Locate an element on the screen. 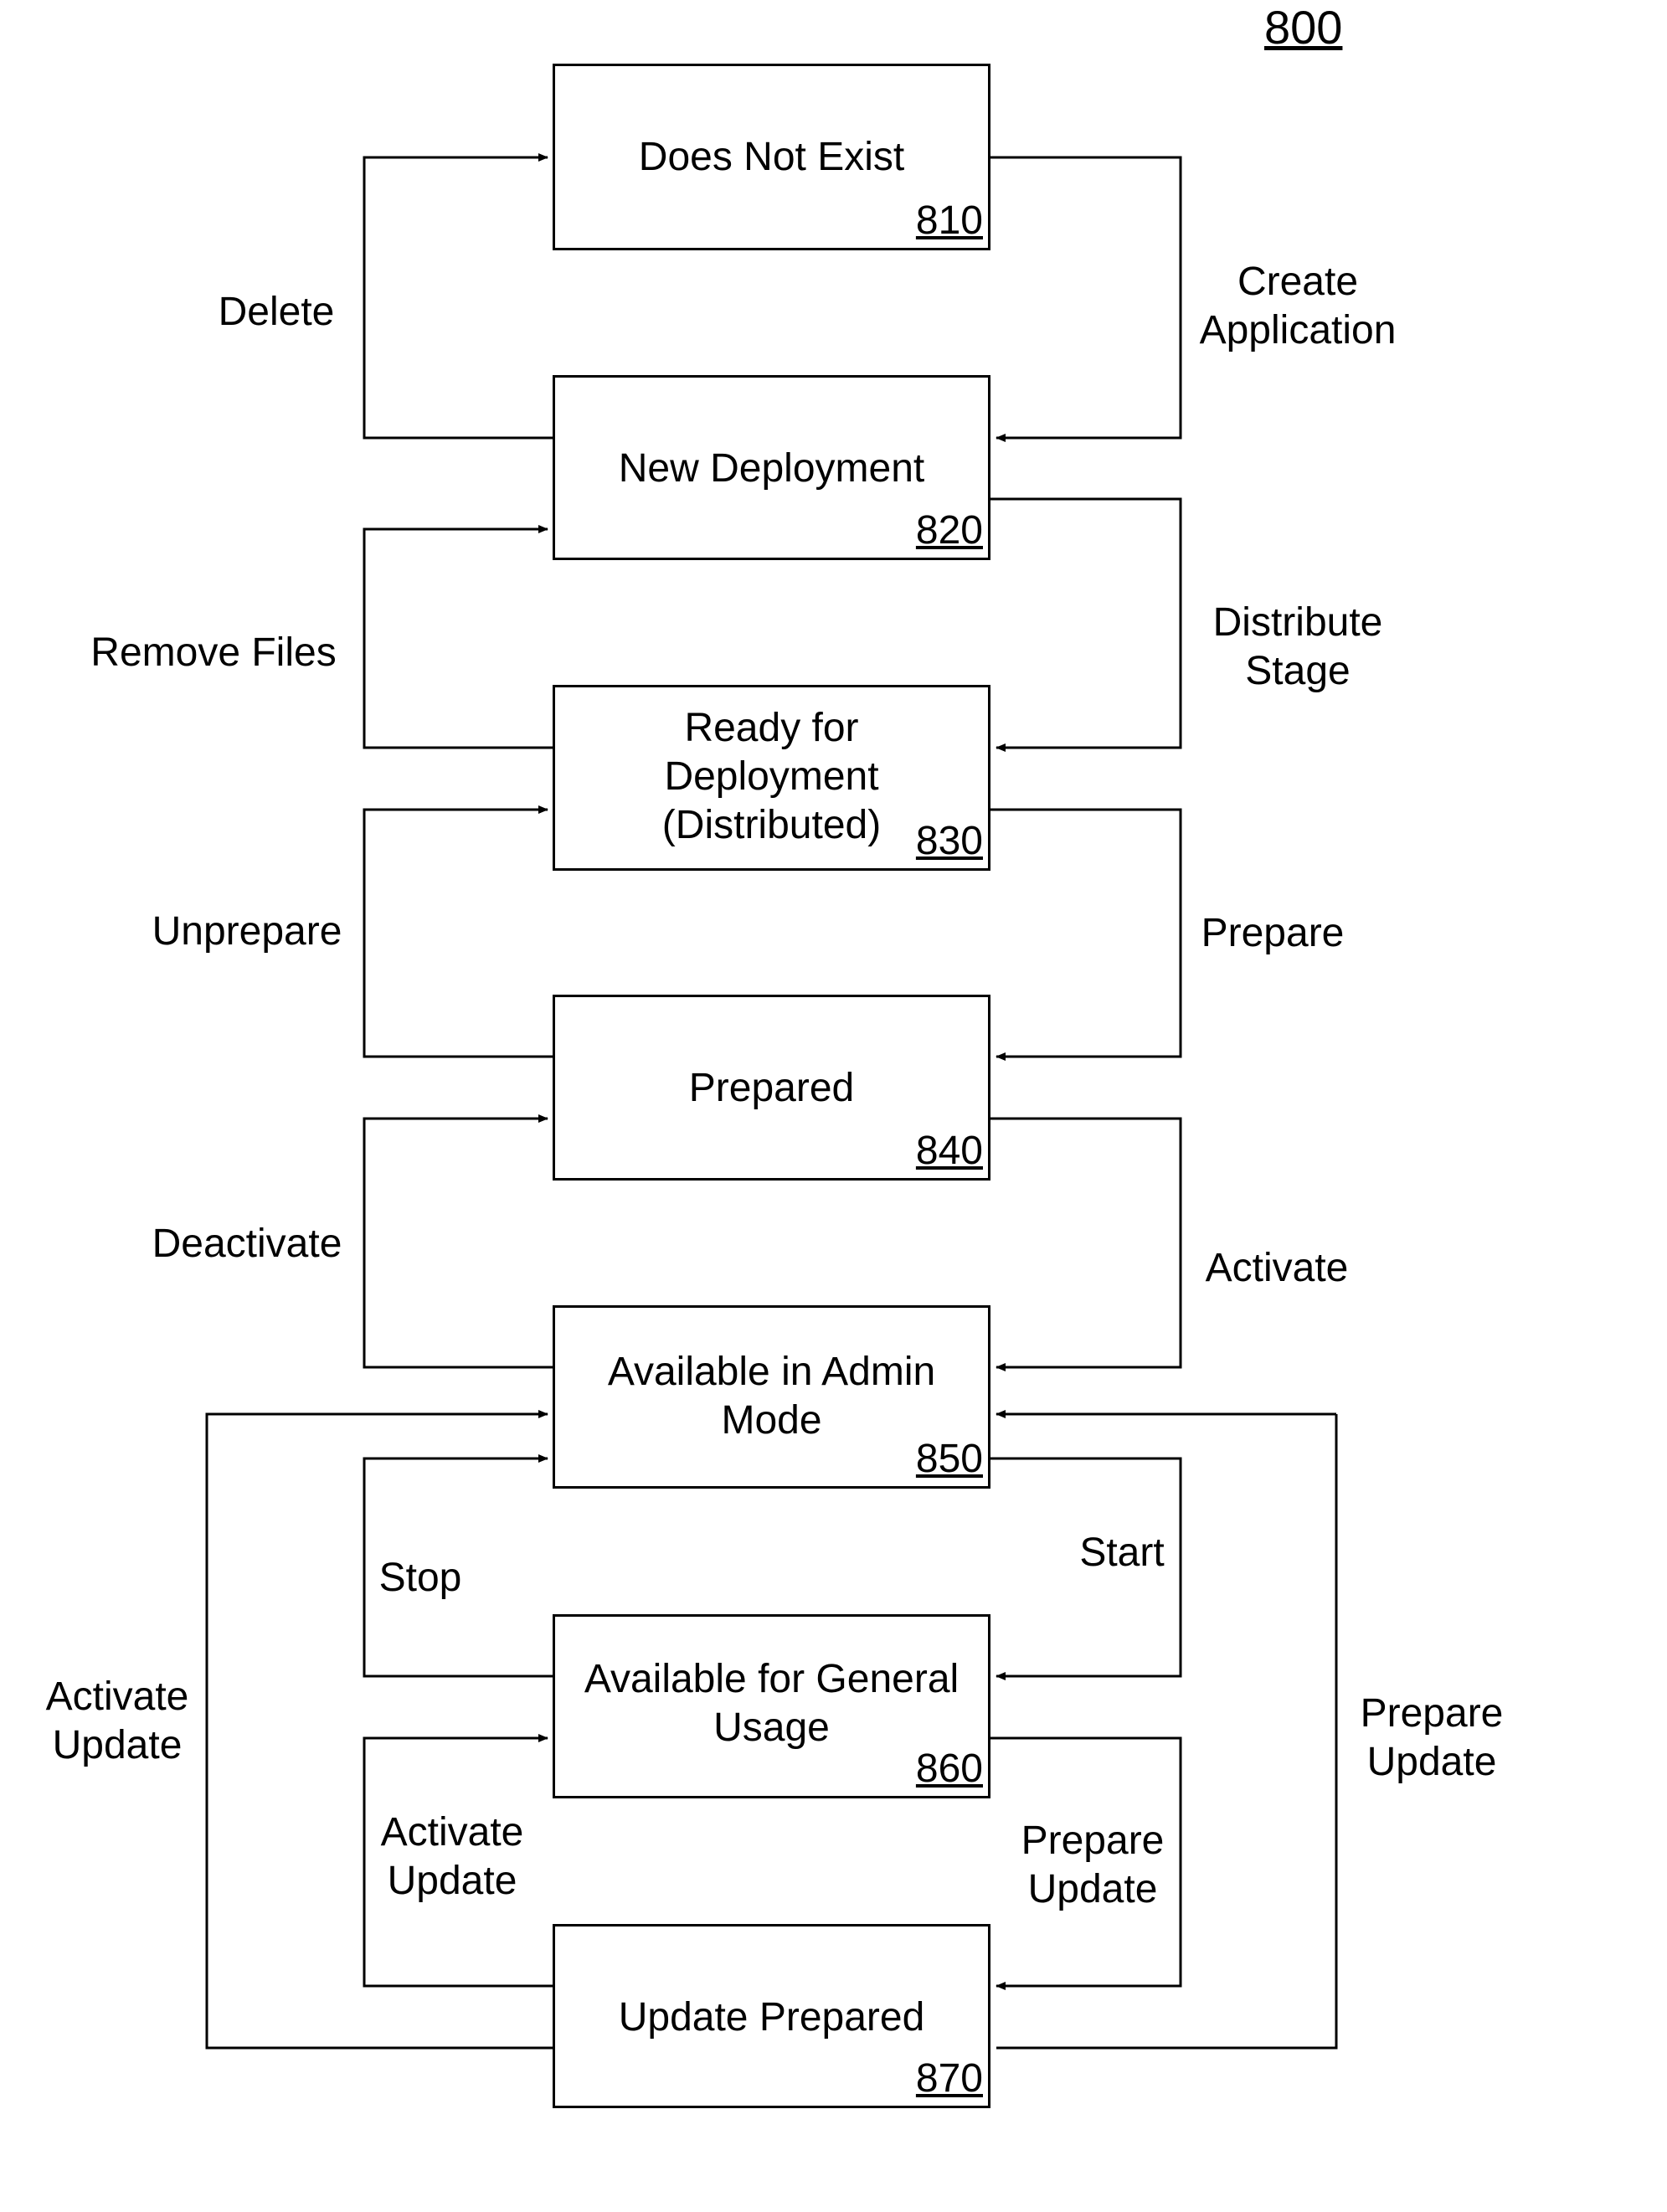  edge-distribute-stage is located at coordinates (1086, 624).